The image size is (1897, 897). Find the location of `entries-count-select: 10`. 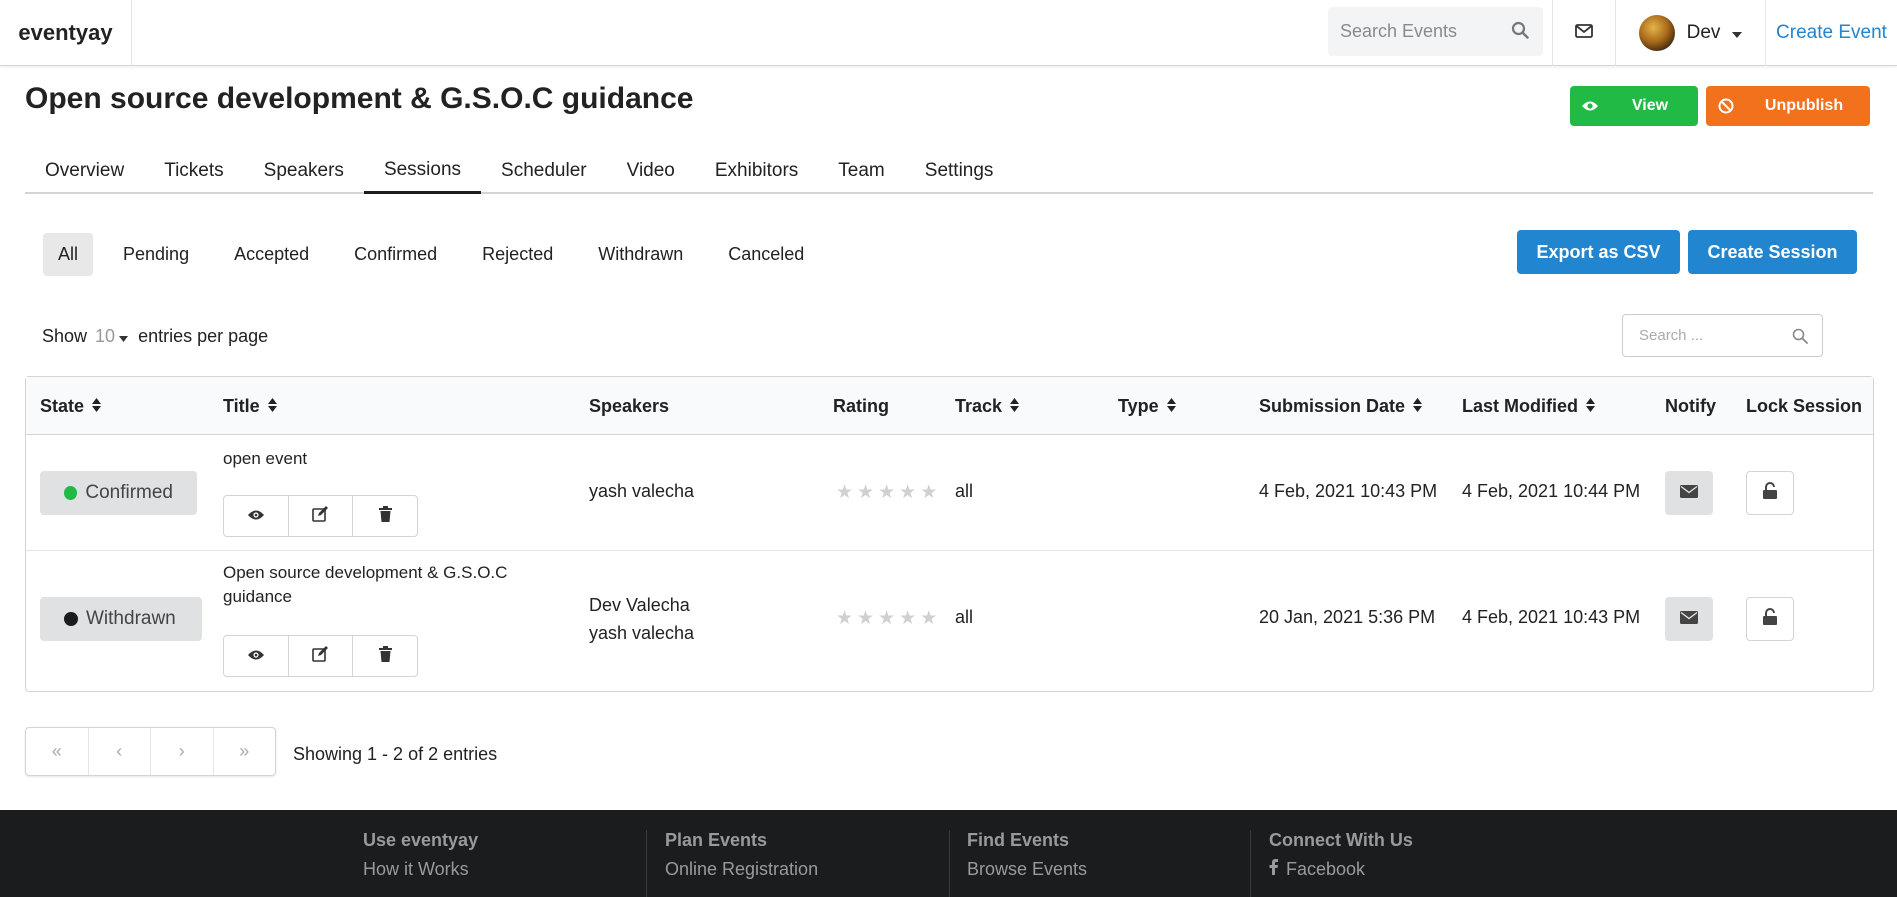

entries-count-select: 10 is located at coordinates (105, 336).